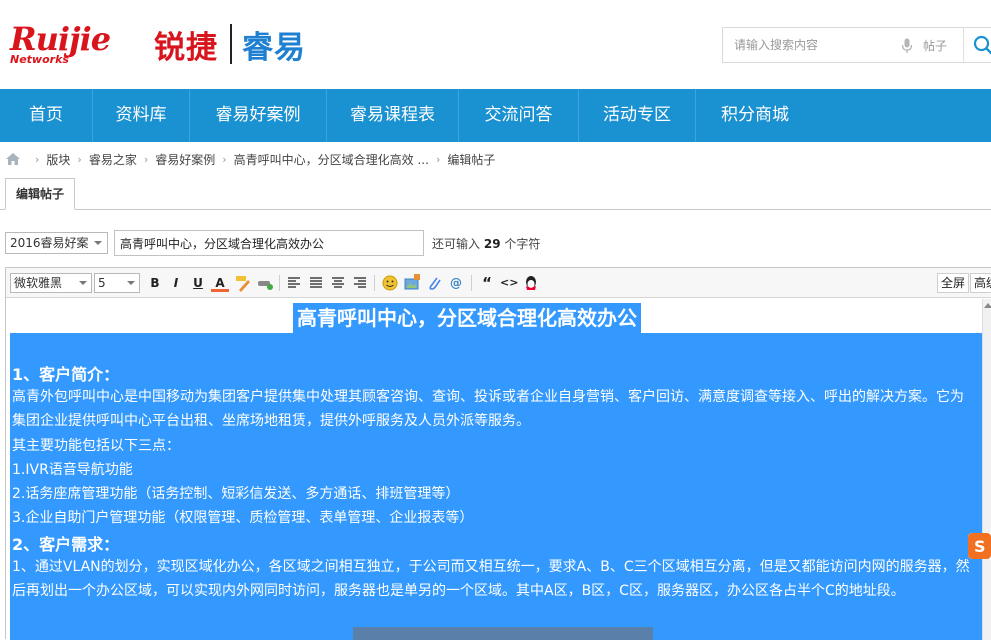 The image size is (991, 640). What do you see at coordinates (471, 159) in the screenshot?
I see `breadcrumb-current: 编辑帖子` at bounding box center [471, 159].